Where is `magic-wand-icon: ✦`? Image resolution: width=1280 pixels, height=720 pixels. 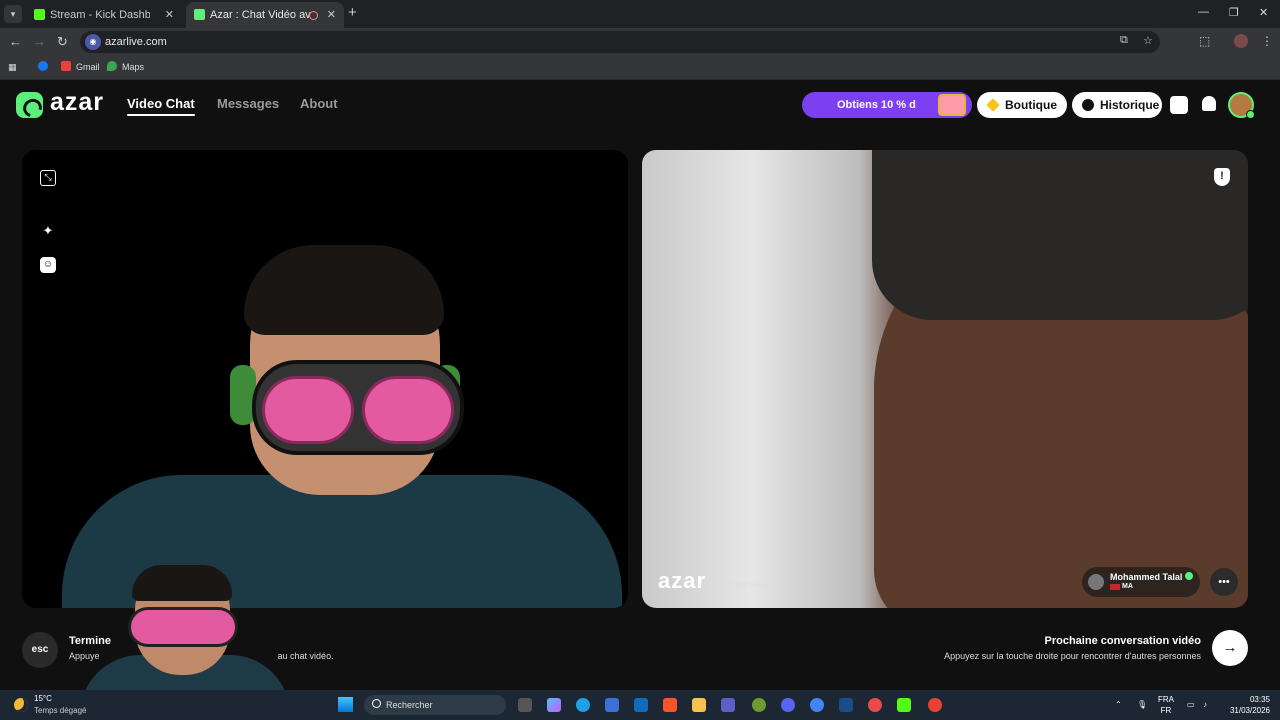
magic-wand-icon: ✦ is located at coordinates (48, 231).